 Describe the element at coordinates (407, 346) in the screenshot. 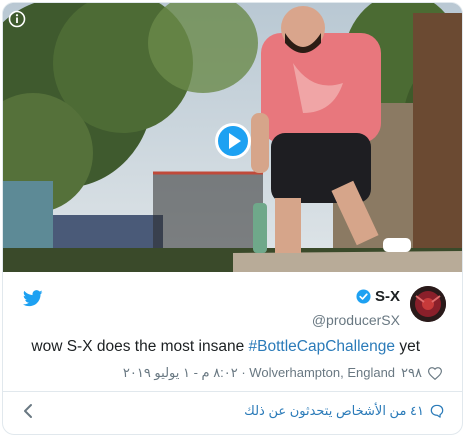

I see `tweet-text-suffix: yet` at that location.